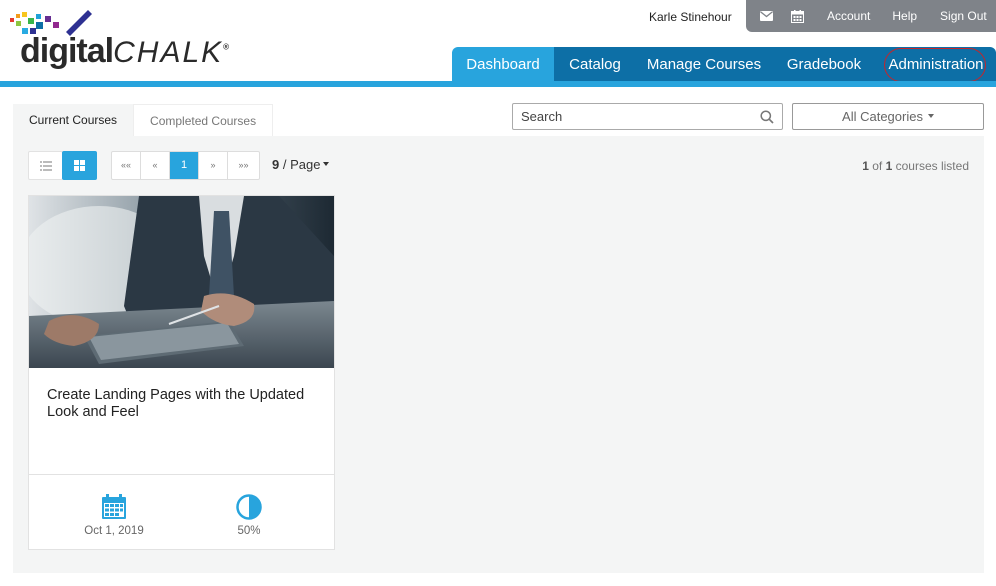  What do you see at coordinates (503, 65) in the screenshot?
I see `nav-dashboard: Dashboard` at bounding box center [503, 65].